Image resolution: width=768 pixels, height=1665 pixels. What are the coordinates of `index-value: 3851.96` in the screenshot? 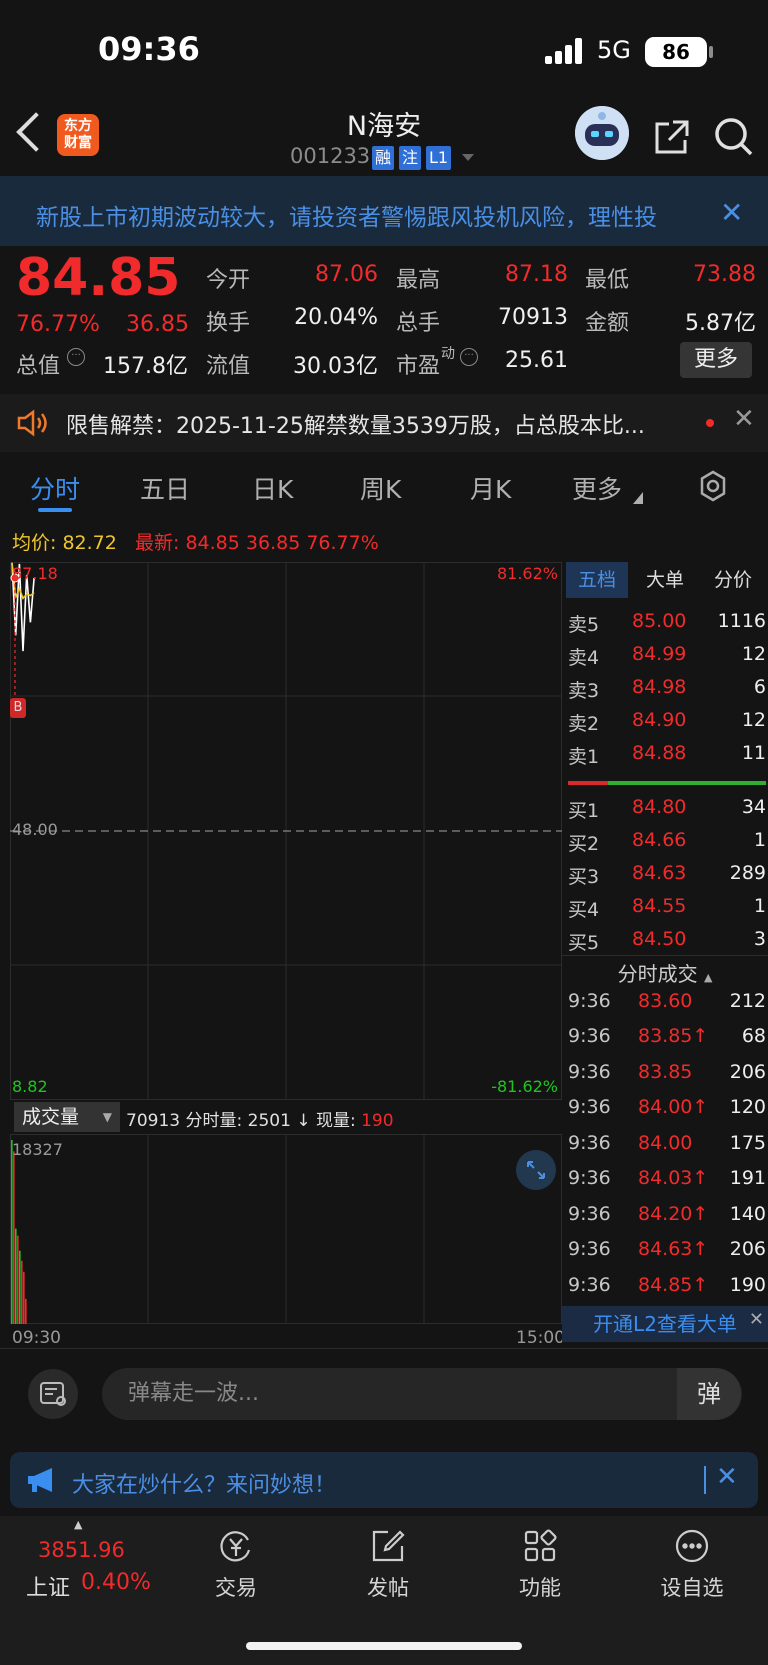 It's located at (81, 1550).